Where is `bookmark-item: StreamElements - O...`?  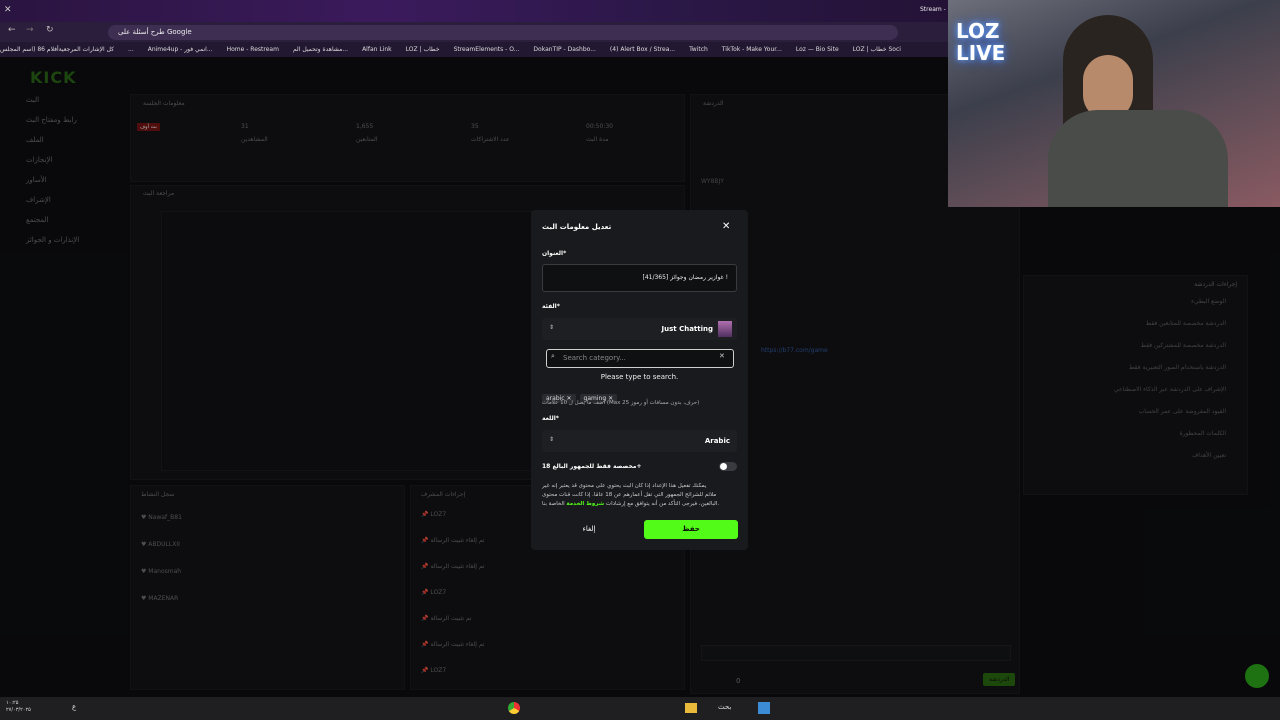 bookmark-item: StreamElements - O... is located at coordinates (487, 49).